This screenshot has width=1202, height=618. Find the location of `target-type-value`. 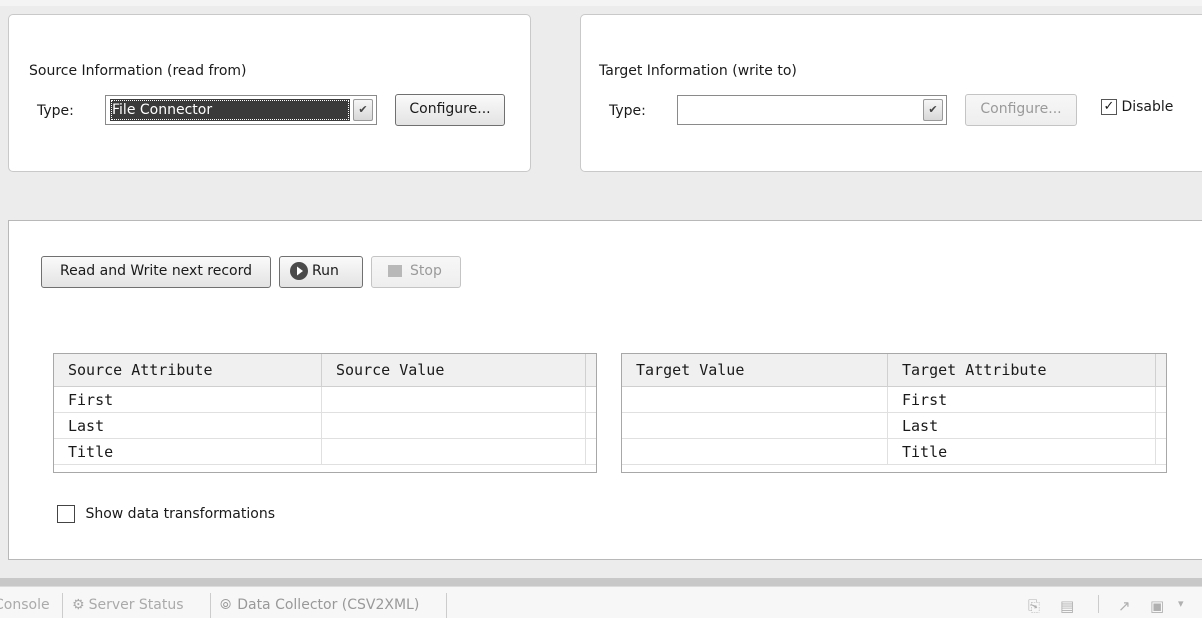

target-type-value is located at coordinates (801, 110).